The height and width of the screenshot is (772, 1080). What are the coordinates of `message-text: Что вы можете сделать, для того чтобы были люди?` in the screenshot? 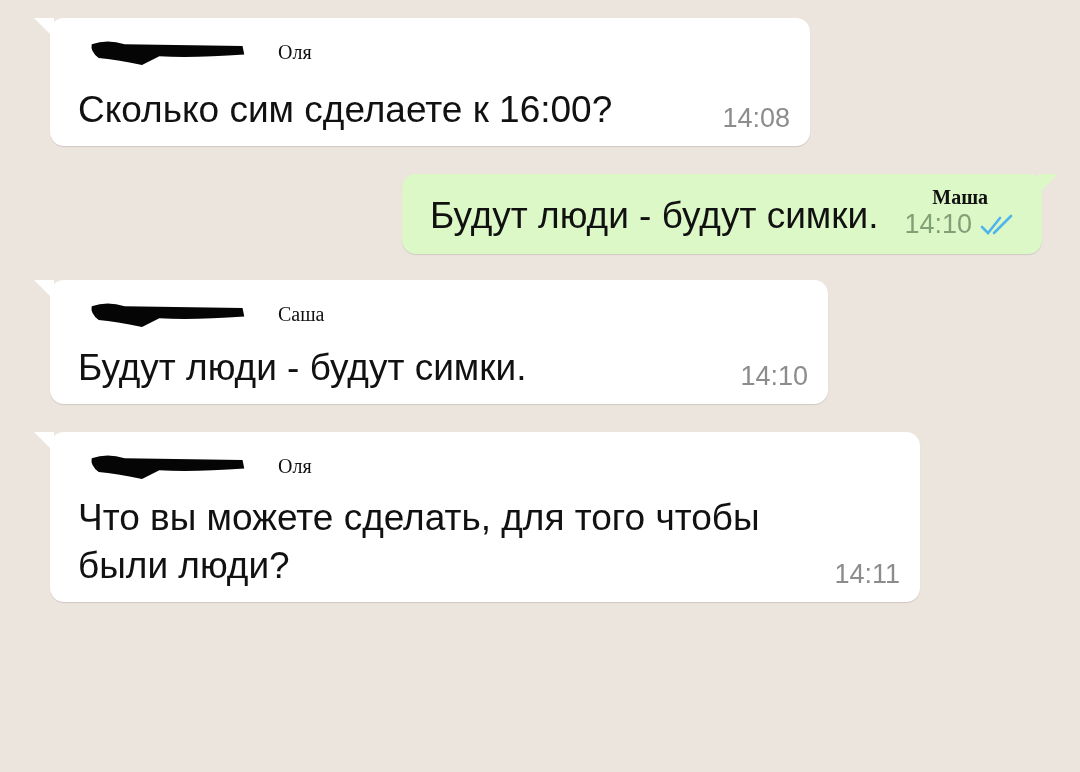 It's located at (419, 542).